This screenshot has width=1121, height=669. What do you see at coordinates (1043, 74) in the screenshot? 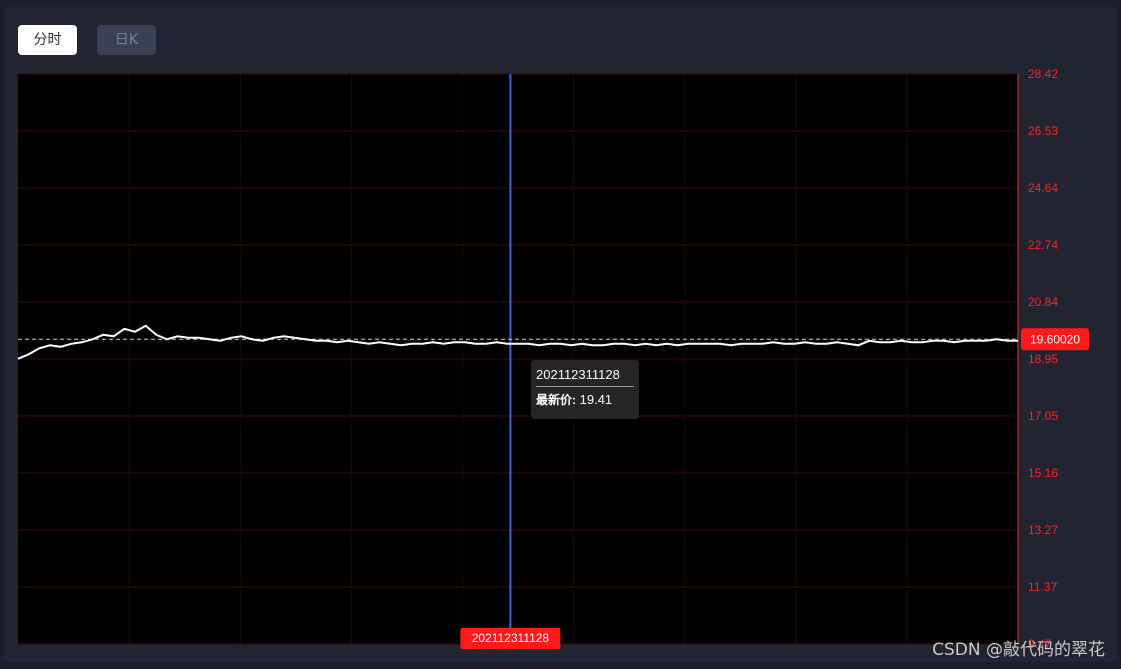
I see `y-tick-label: 28.42` at bounding box center [1043, 74].